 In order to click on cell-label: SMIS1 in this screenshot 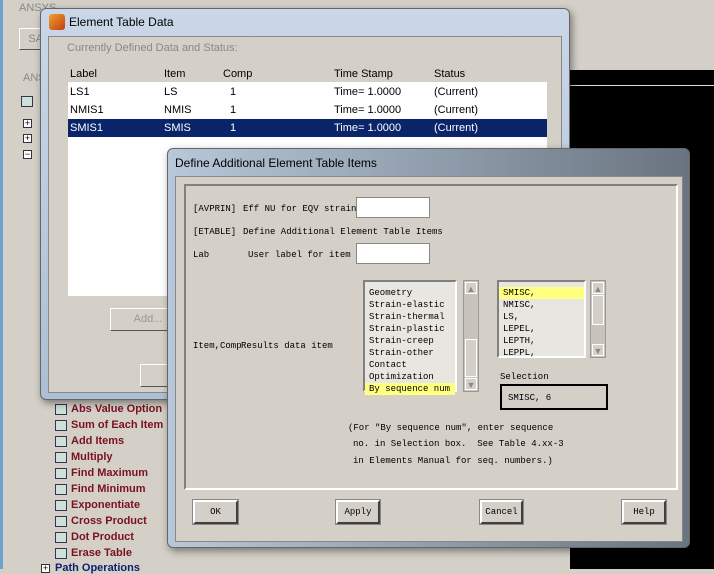, I will do `click(87, 128)`.